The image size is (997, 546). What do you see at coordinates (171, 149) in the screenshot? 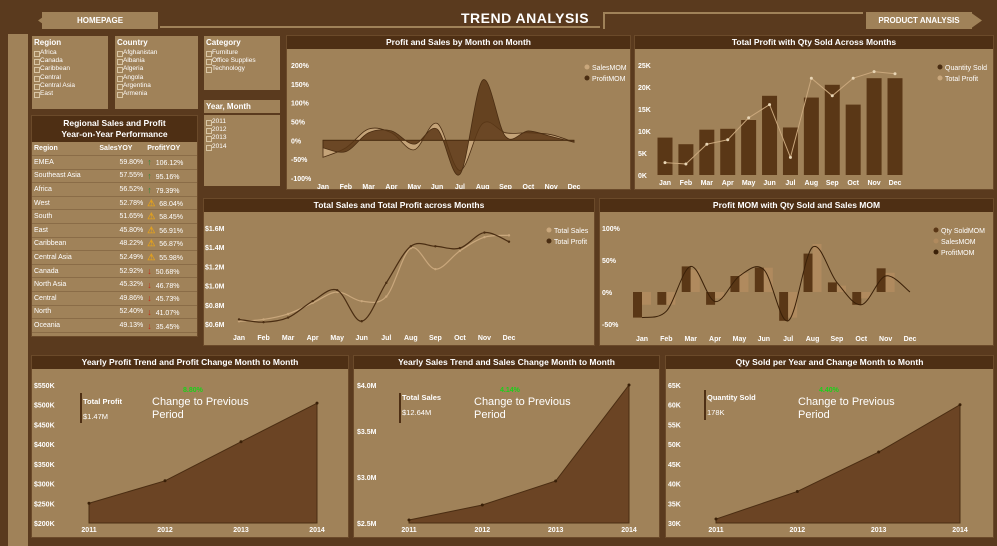
I see `col-profityoy: ProfitYOY` at bounding box center [171, 149].